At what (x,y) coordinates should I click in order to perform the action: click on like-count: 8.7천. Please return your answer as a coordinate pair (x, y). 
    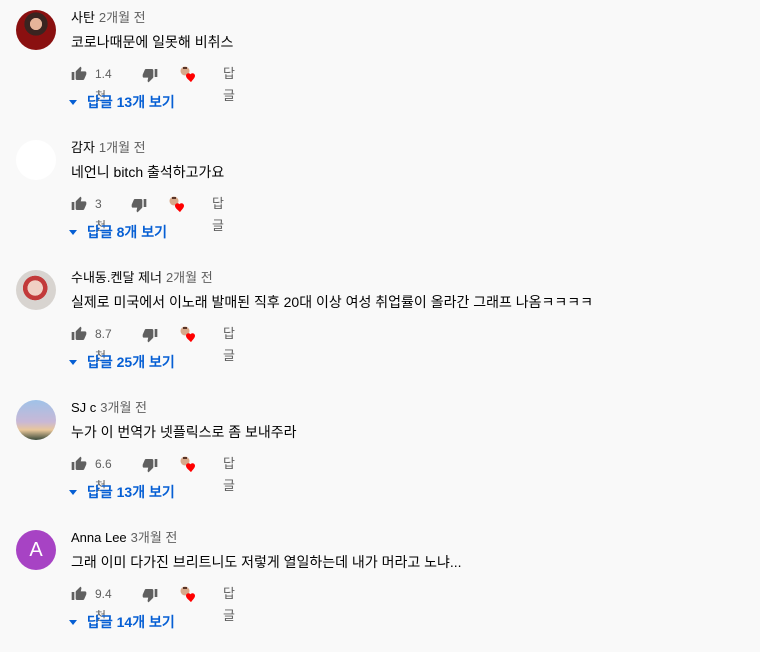
    Looking at the image, I should click on (103, 345).